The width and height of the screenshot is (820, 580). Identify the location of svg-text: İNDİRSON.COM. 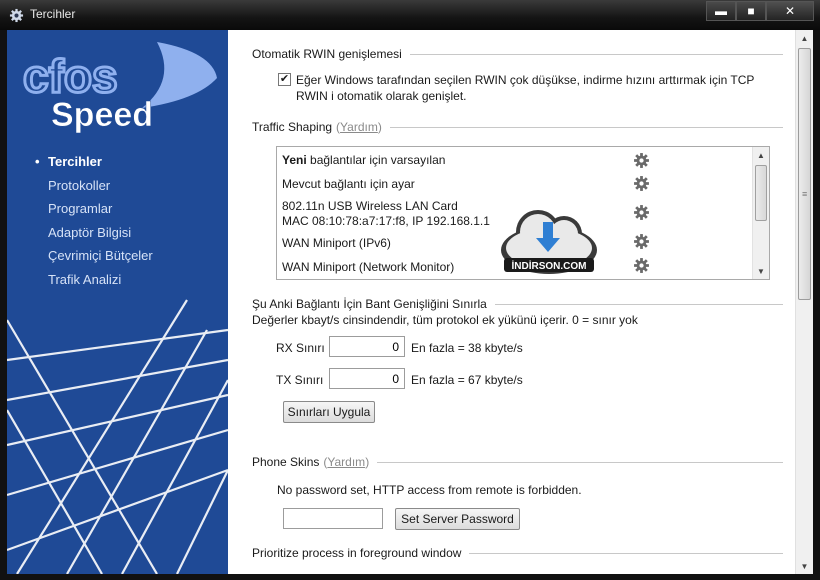
(549, 265).